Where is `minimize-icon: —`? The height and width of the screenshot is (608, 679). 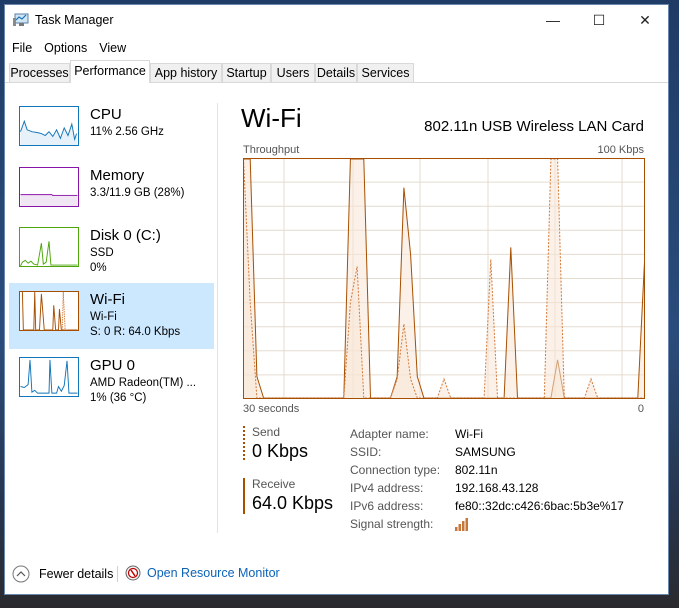
minimize-icon: — is located at coordinates (553, 20).